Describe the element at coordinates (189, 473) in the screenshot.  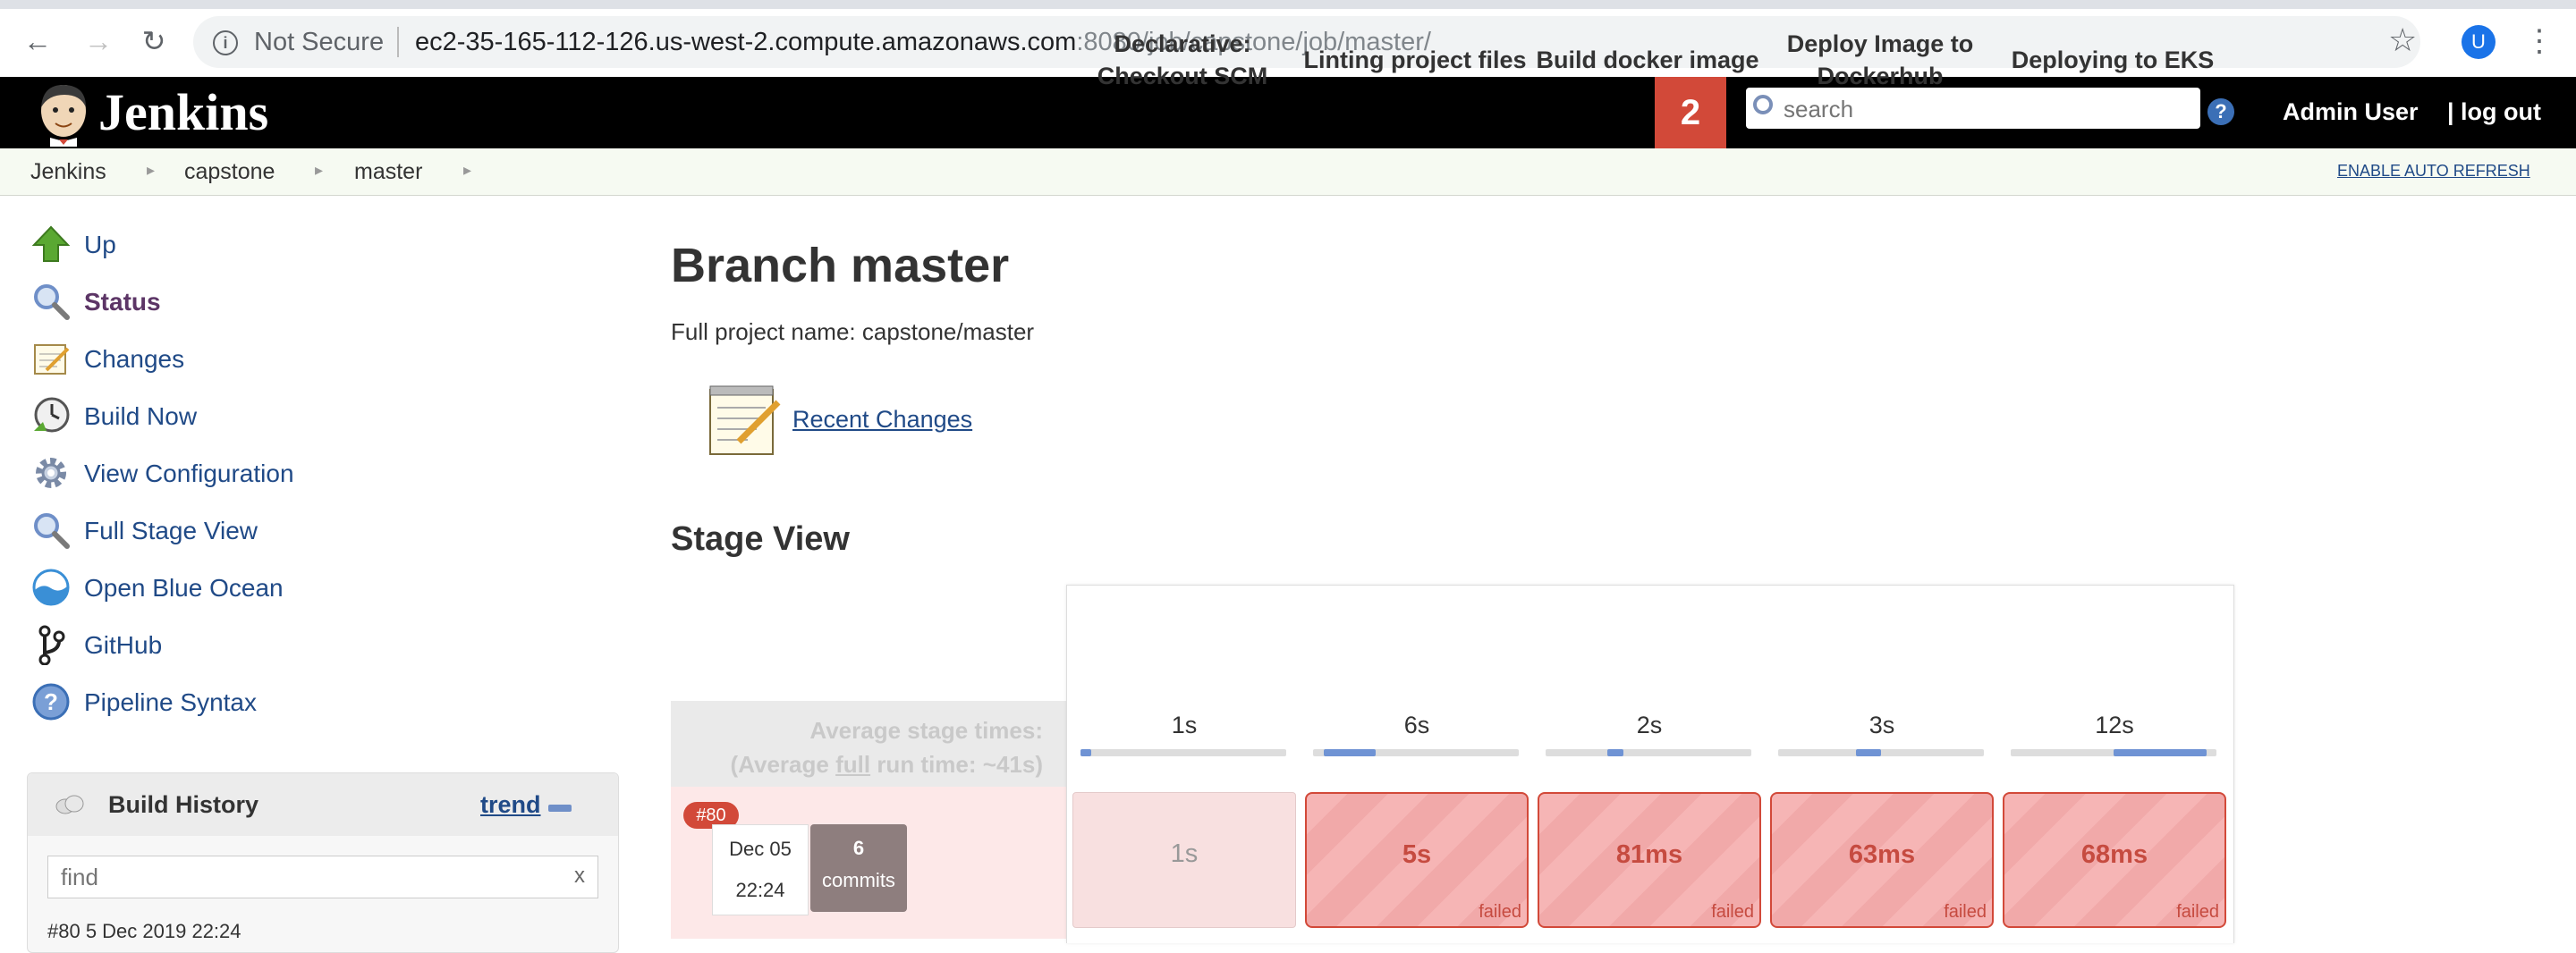
I see `task-label-view-configuration: View Configuration` at that location.